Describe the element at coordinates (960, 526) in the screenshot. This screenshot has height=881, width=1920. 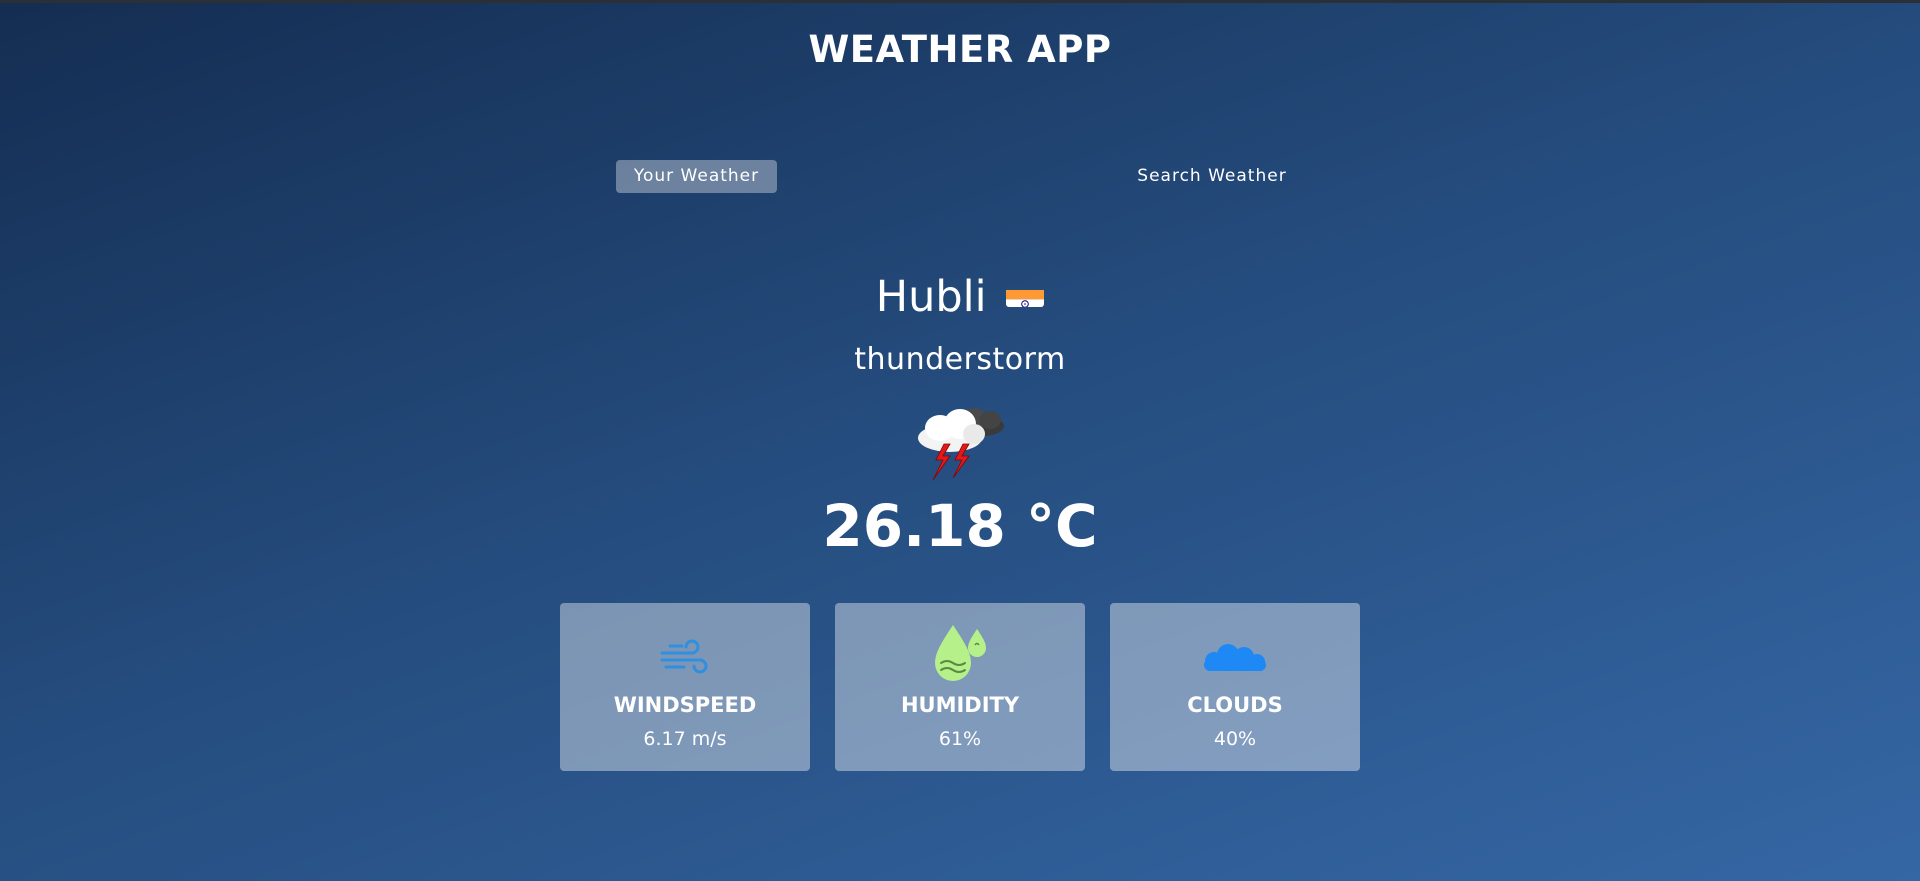
I see `temperature: 26.18 °C` at that location.